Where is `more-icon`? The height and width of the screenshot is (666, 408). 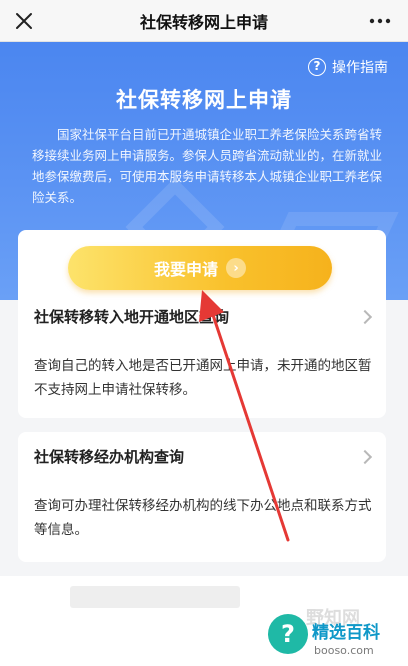
more-icon is located at coordinates (380, 21).